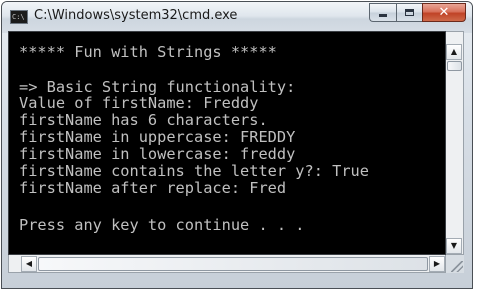 Image resolution: width=478 pixels, height=292 pixels. What do you see at coordinates (457, 266) in the screenshot?
I see `resize-grip-icon` at bounding box center [457, 266].